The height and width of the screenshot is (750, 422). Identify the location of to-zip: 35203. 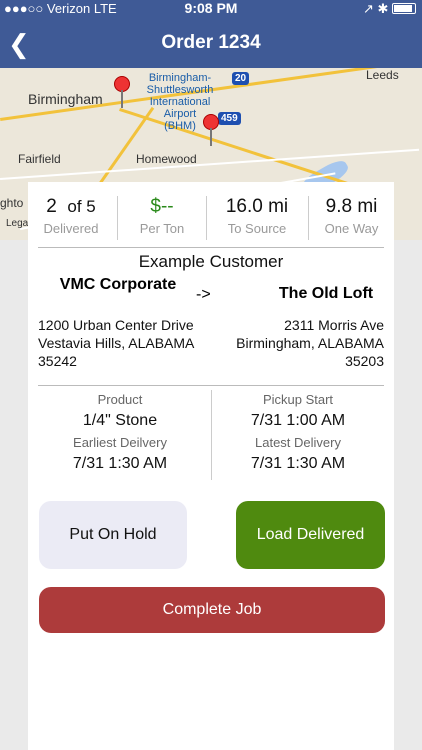
(364, 361).